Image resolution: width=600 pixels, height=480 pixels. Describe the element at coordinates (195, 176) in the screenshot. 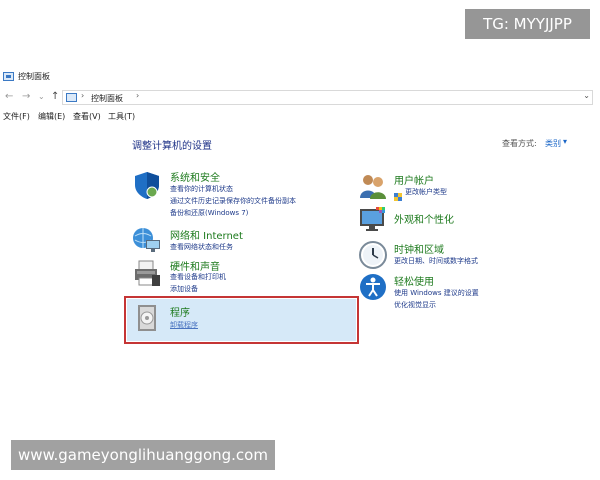

I see `category-system-security: 系统和安全` at that location.